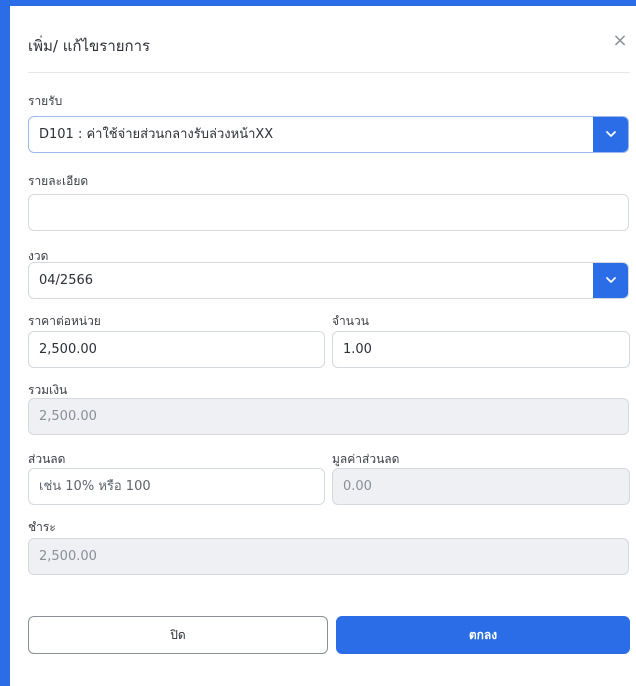 Image resolution: width=636 pixels, height=686 pixels. What do you see at coordinates (481, 486) in the screenshot?
I see `discount-value-input: 0.00` at bounding box center [481, 486].